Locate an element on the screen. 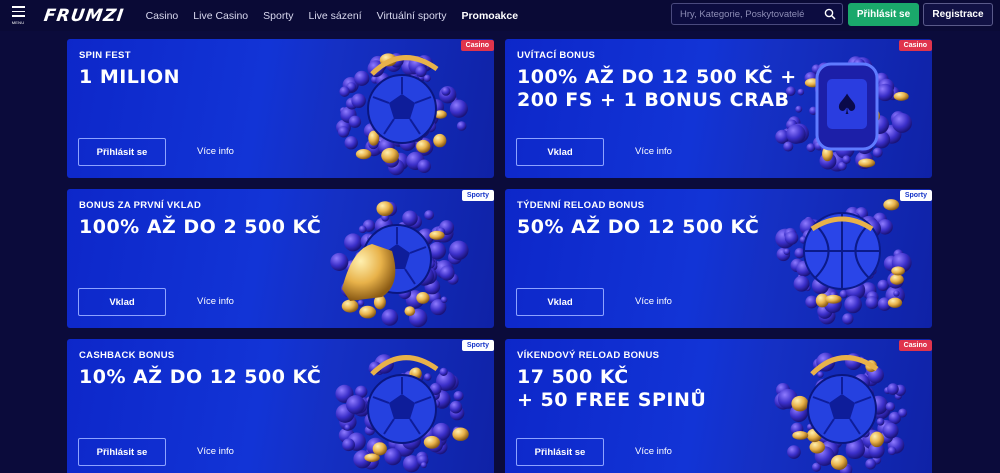 This screenshot has height=473, width=1000. basketball-artwork-icon is located at coordinates (843, 262).